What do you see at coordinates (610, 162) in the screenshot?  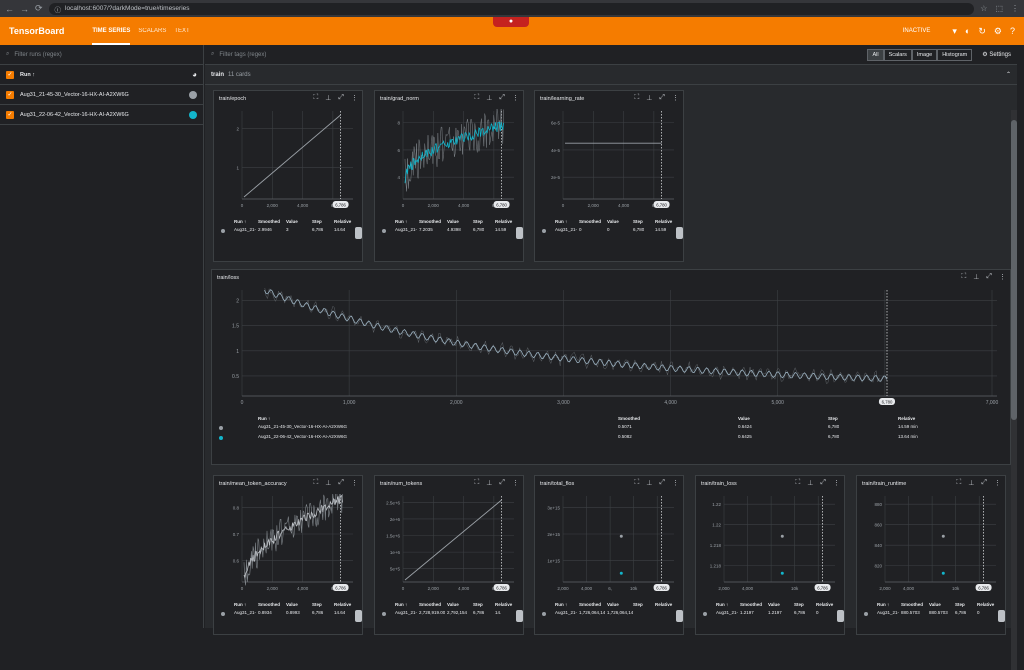 I see `chart-plot: 02,0004,0006,6e-54e-52e-56,780` at bounding box center [610, 162].